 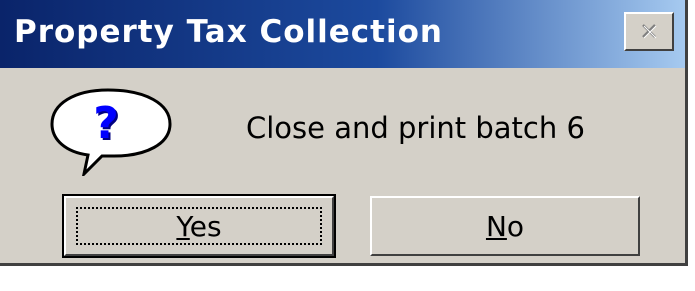 I want to click on no-button: No, so click(x=505, y=226).